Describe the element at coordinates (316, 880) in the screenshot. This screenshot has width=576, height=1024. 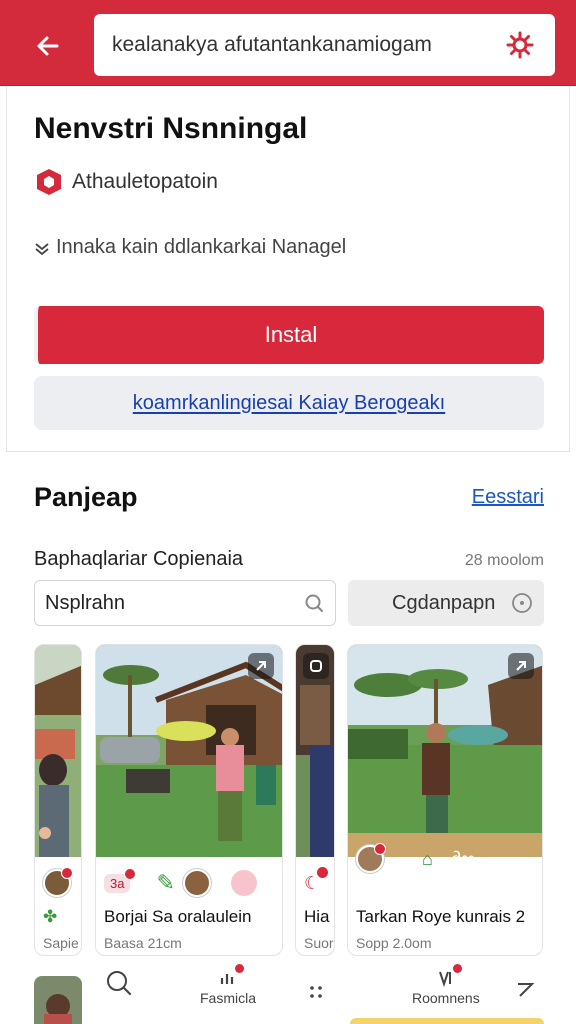
I see `moon-icon: ☾` at that location.